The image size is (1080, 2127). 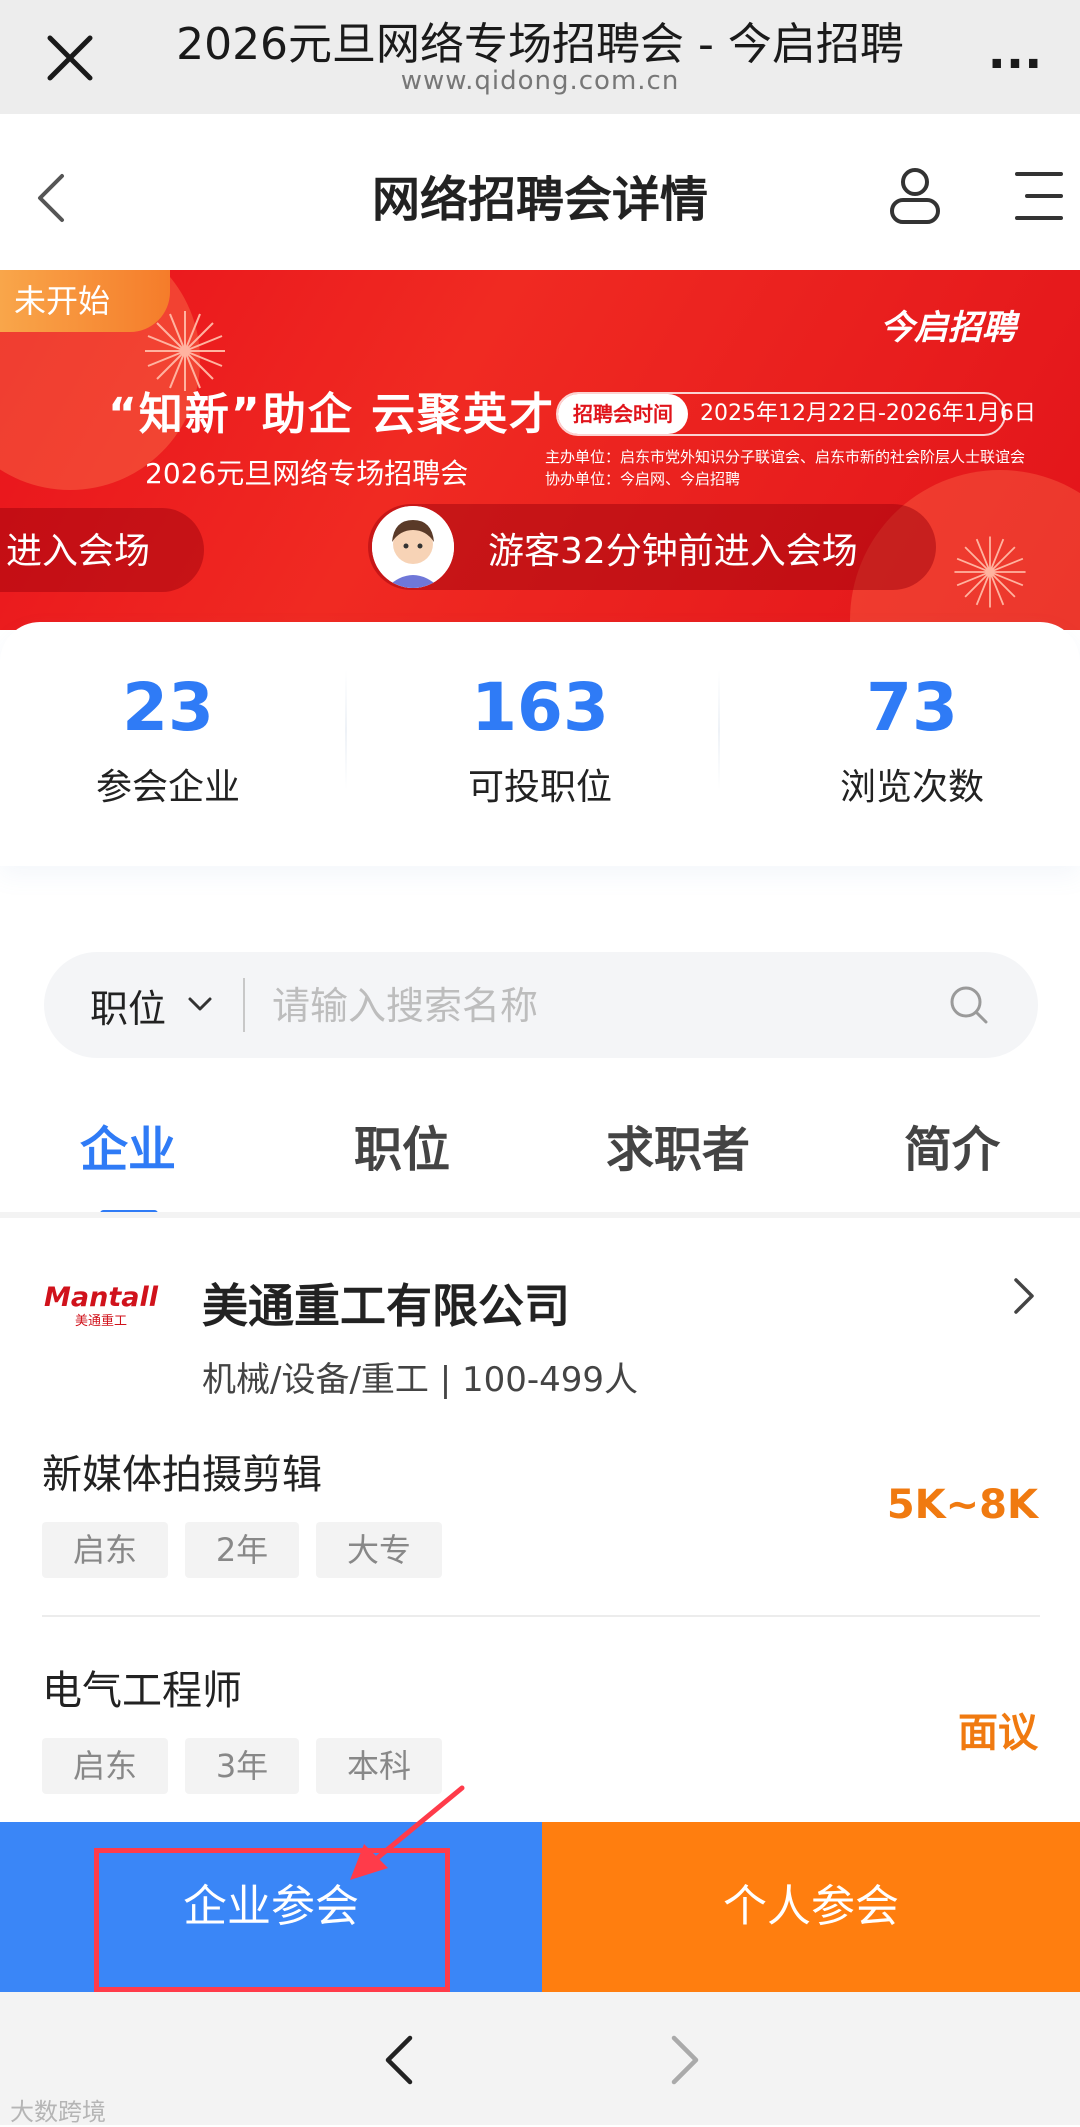 I want to click on time-value: 2025年12月22日-2026年1月6日, so click(x=868, y=413).